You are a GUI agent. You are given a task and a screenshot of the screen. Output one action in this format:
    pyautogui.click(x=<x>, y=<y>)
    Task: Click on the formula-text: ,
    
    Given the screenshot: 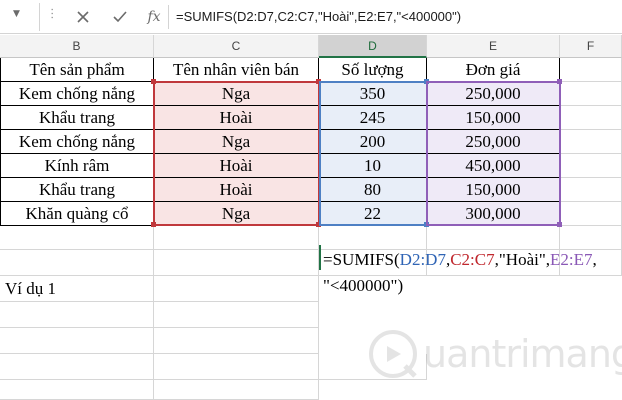 What is the action you would take?
    pyautogui.click(x=594, y=259)
    